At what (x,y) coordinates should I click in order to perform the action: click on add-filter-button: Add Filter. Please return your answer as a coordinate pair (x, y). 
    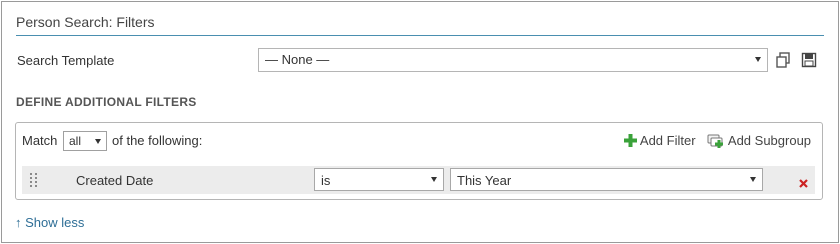
    Looking at the image, I should click on (660, 140).